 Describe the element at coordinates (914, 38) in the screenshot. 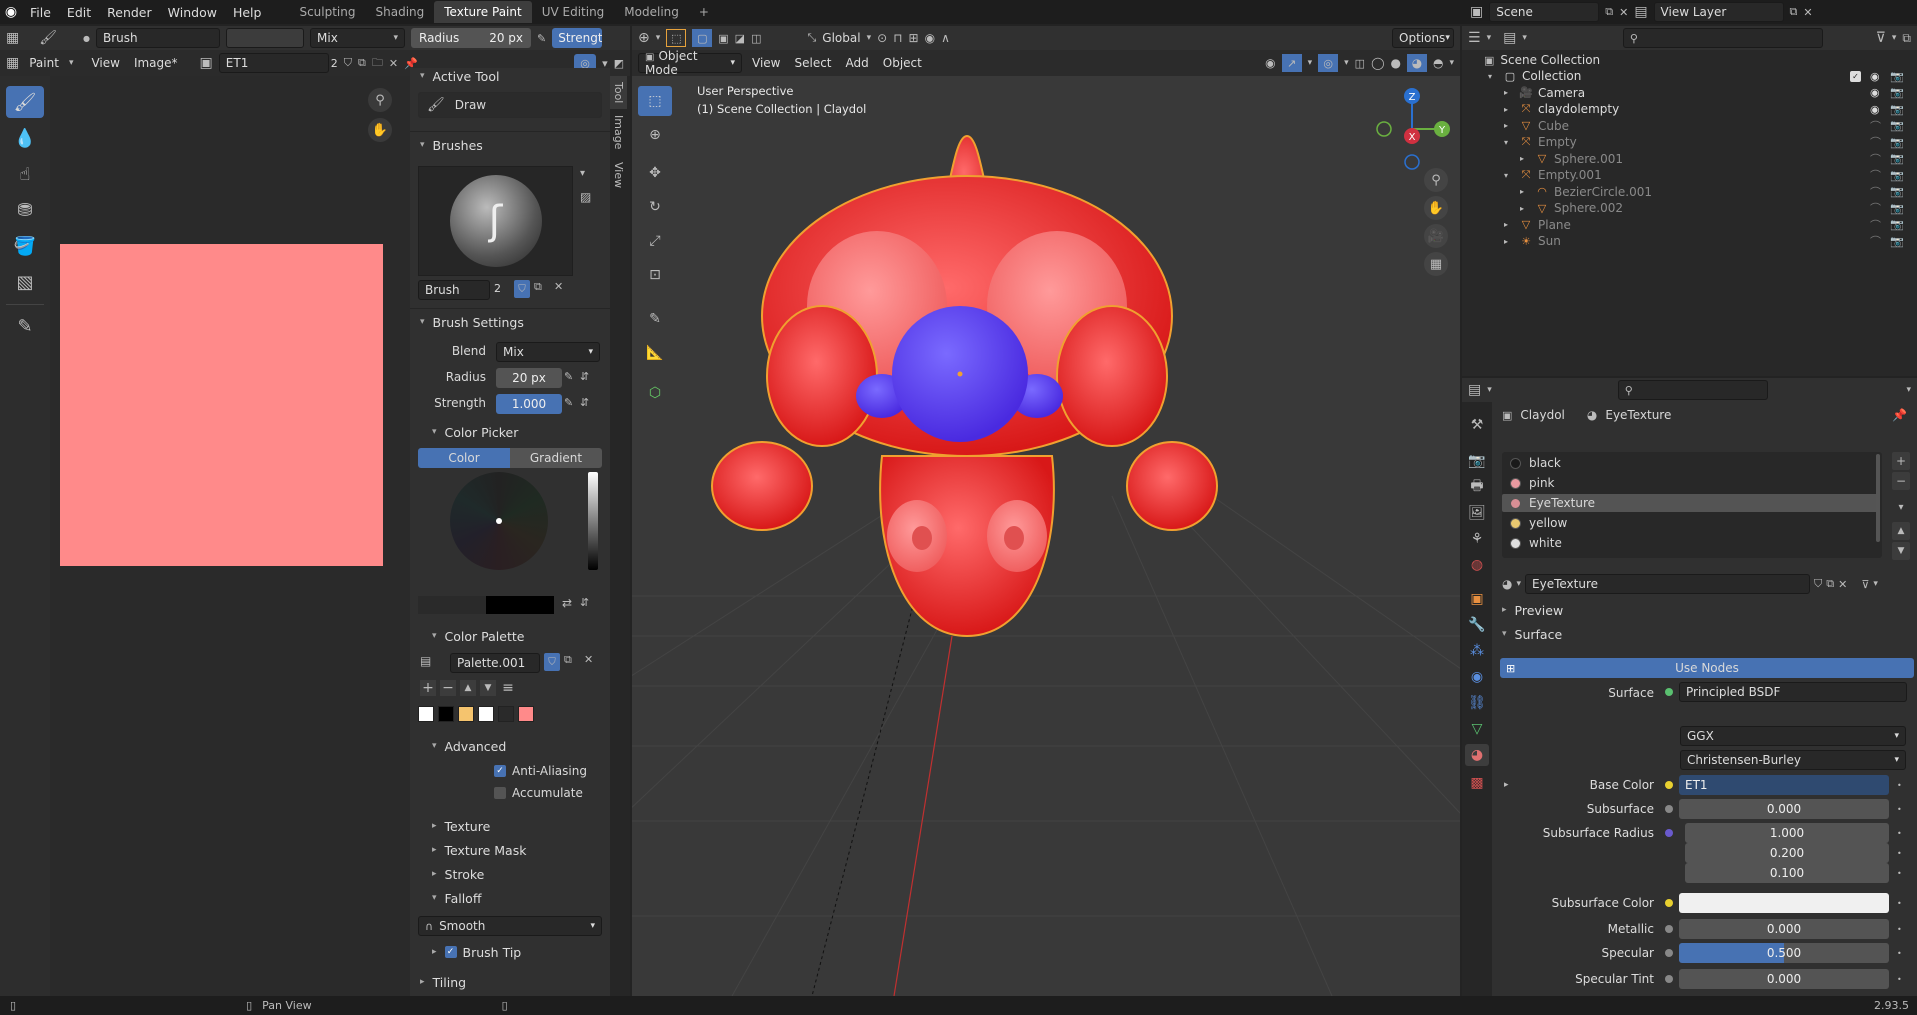

I see `snap-target-icon: ⊞` at that location.